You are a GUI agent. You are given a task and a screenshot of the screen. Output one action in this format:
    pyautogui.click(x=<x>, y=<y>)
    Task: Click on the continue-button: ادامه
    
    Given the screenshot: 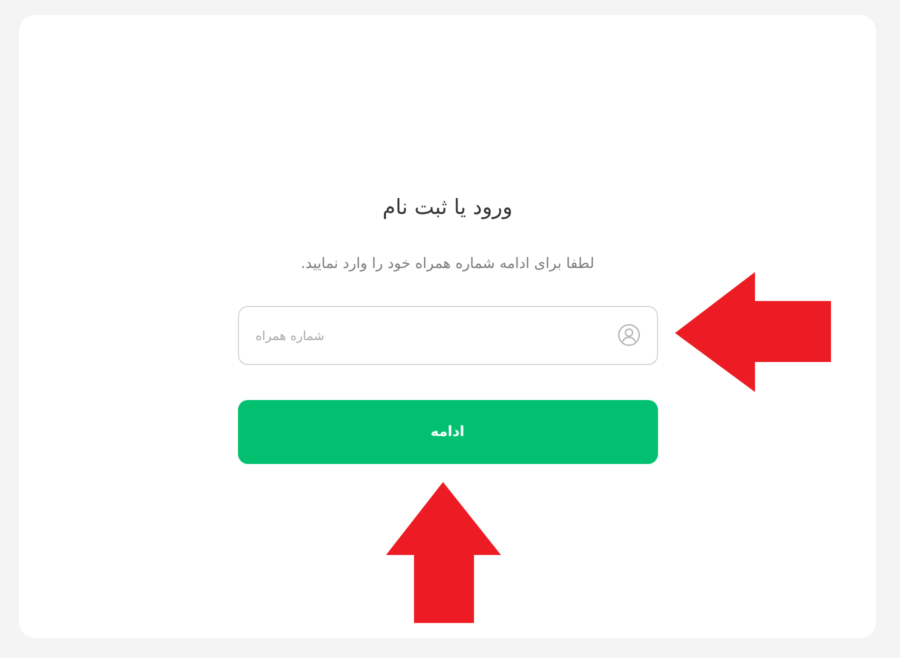 What is the action you would take?
    pyautogui.click(x=448, y=432)
    